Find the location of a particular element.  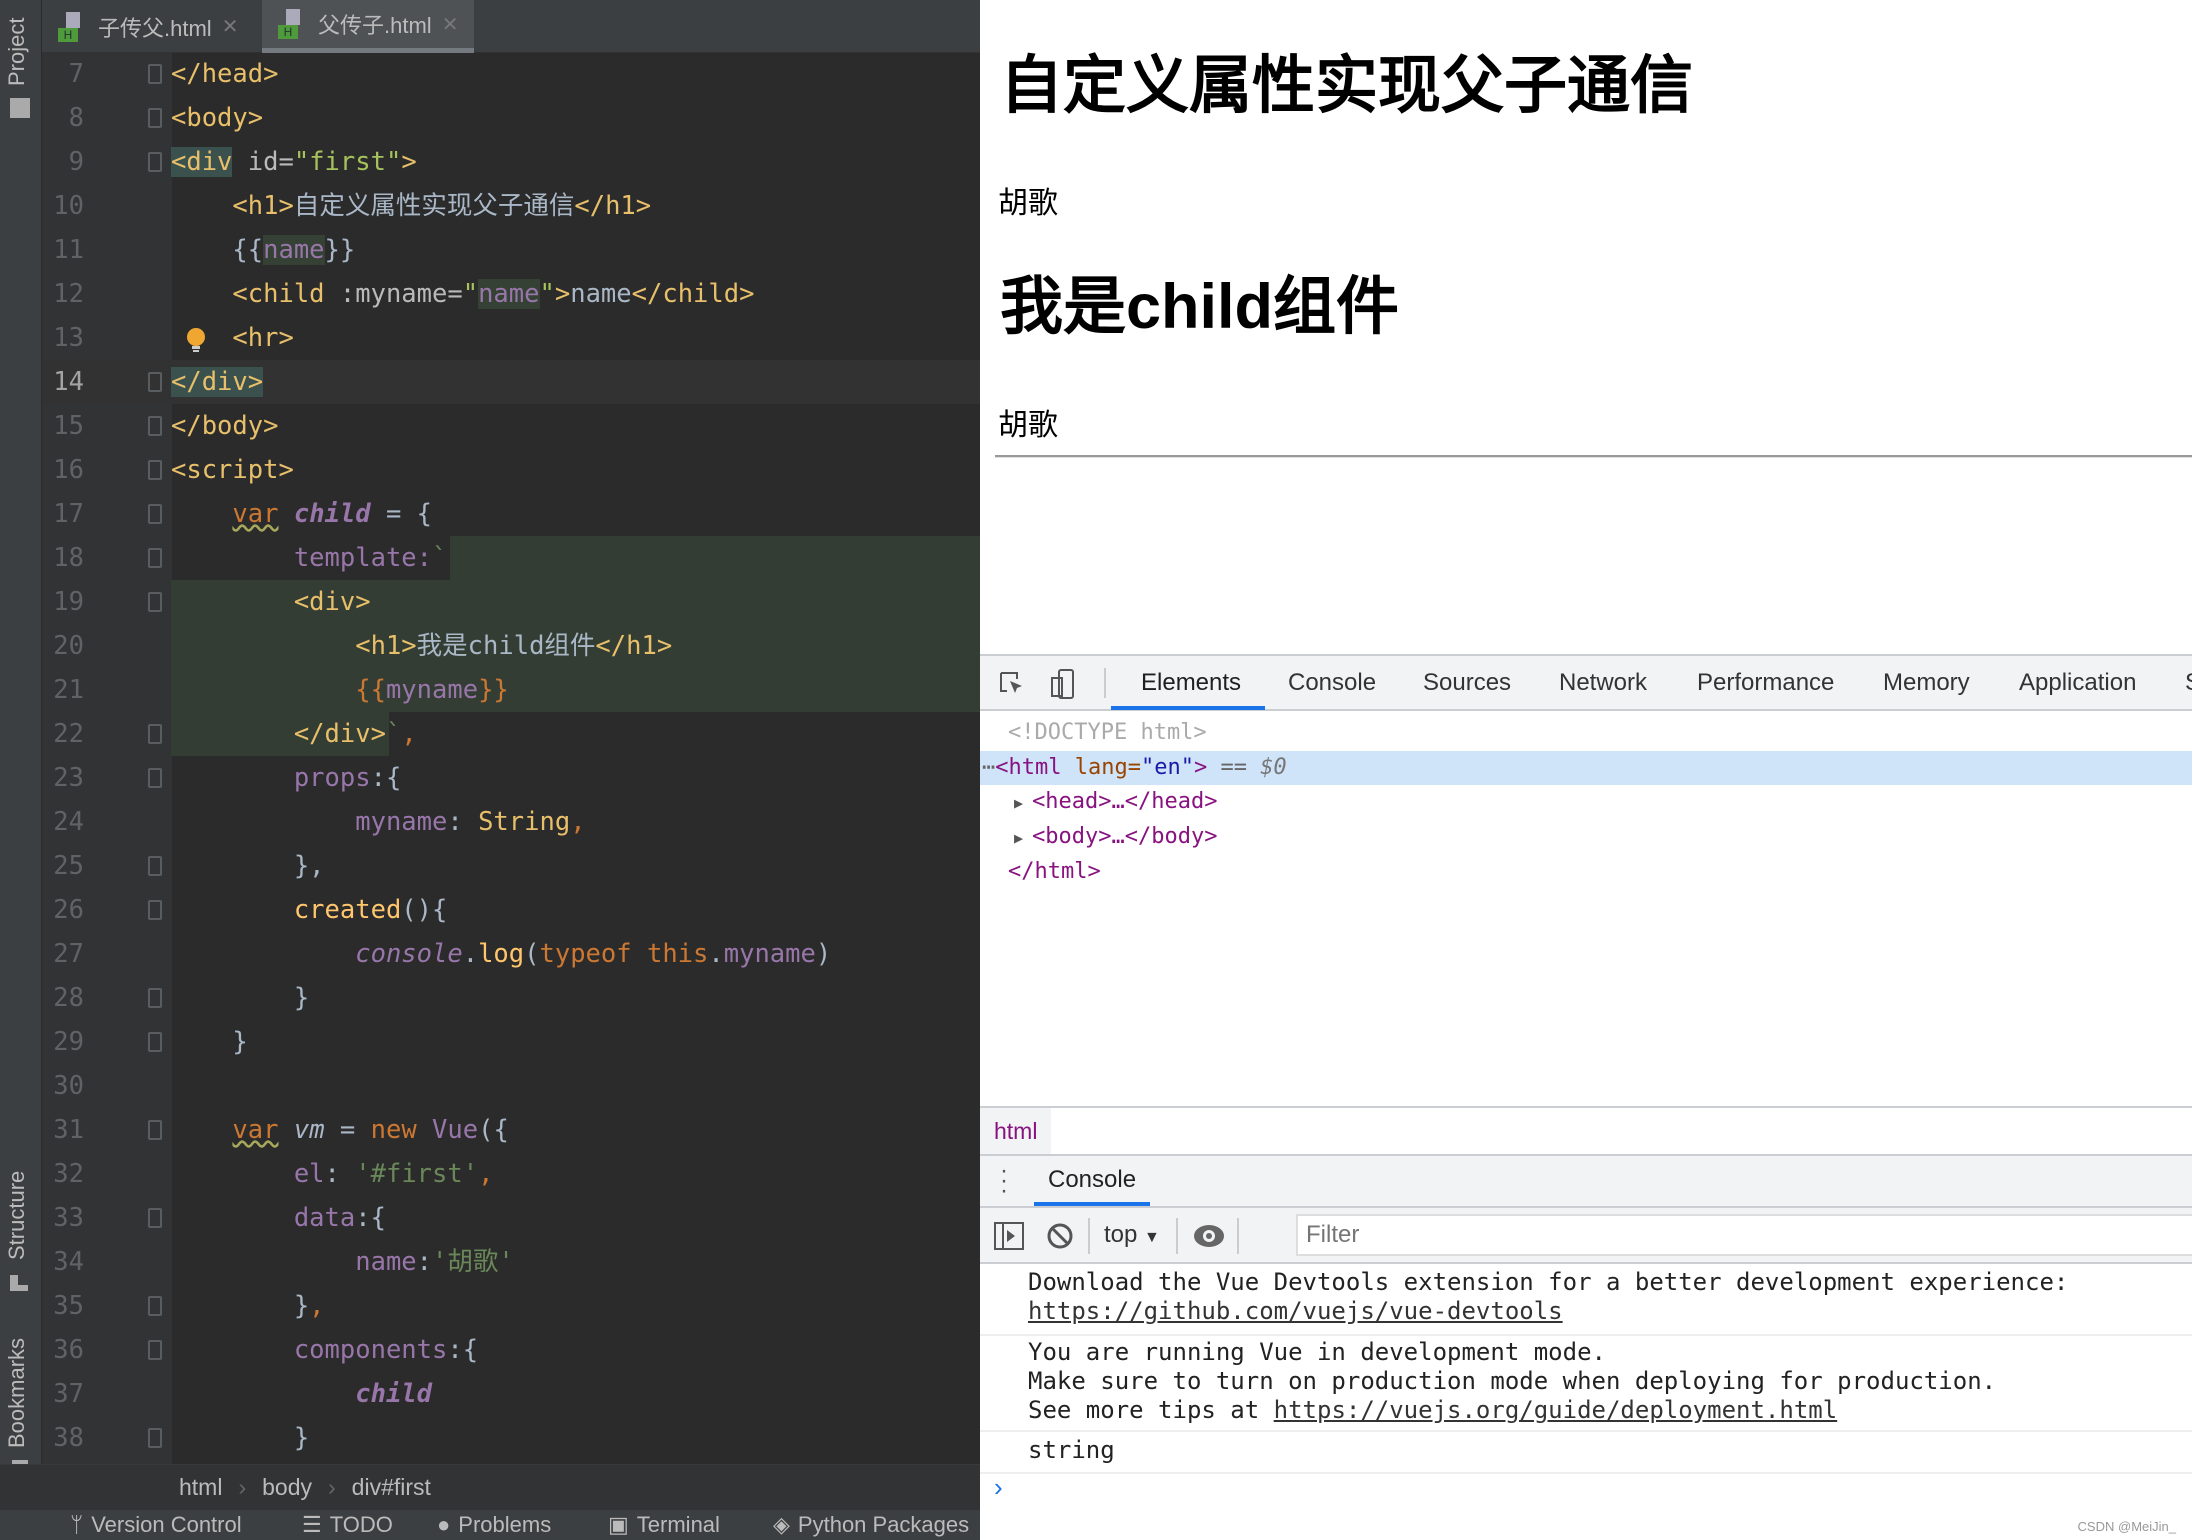

tab-elements: Elements is located at coordinates (1191, 682).